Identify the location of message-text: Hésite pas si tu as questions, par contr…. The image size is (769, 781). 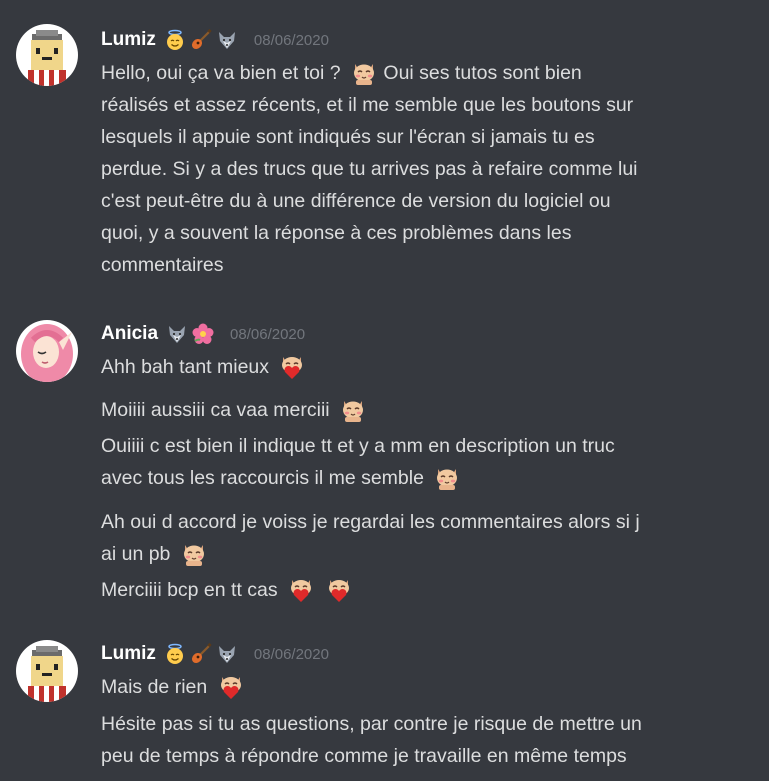
(371, 740).